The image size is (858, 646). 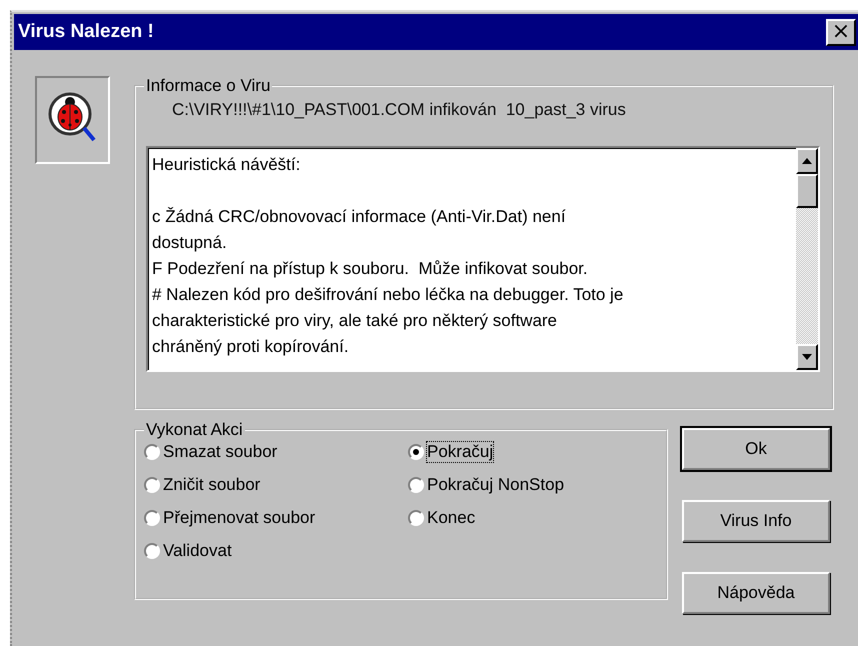 What do you see at coordinates (807, 191) in the screenshot?
I see `scroll-thumb` at bounding box center [807, 191].